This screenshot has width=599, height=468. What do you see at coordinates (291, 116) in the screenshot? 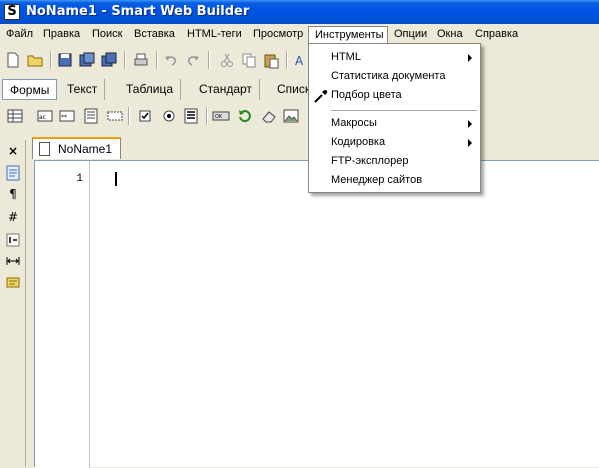
I see `image-button-icon` at bounding box center [291, 116].